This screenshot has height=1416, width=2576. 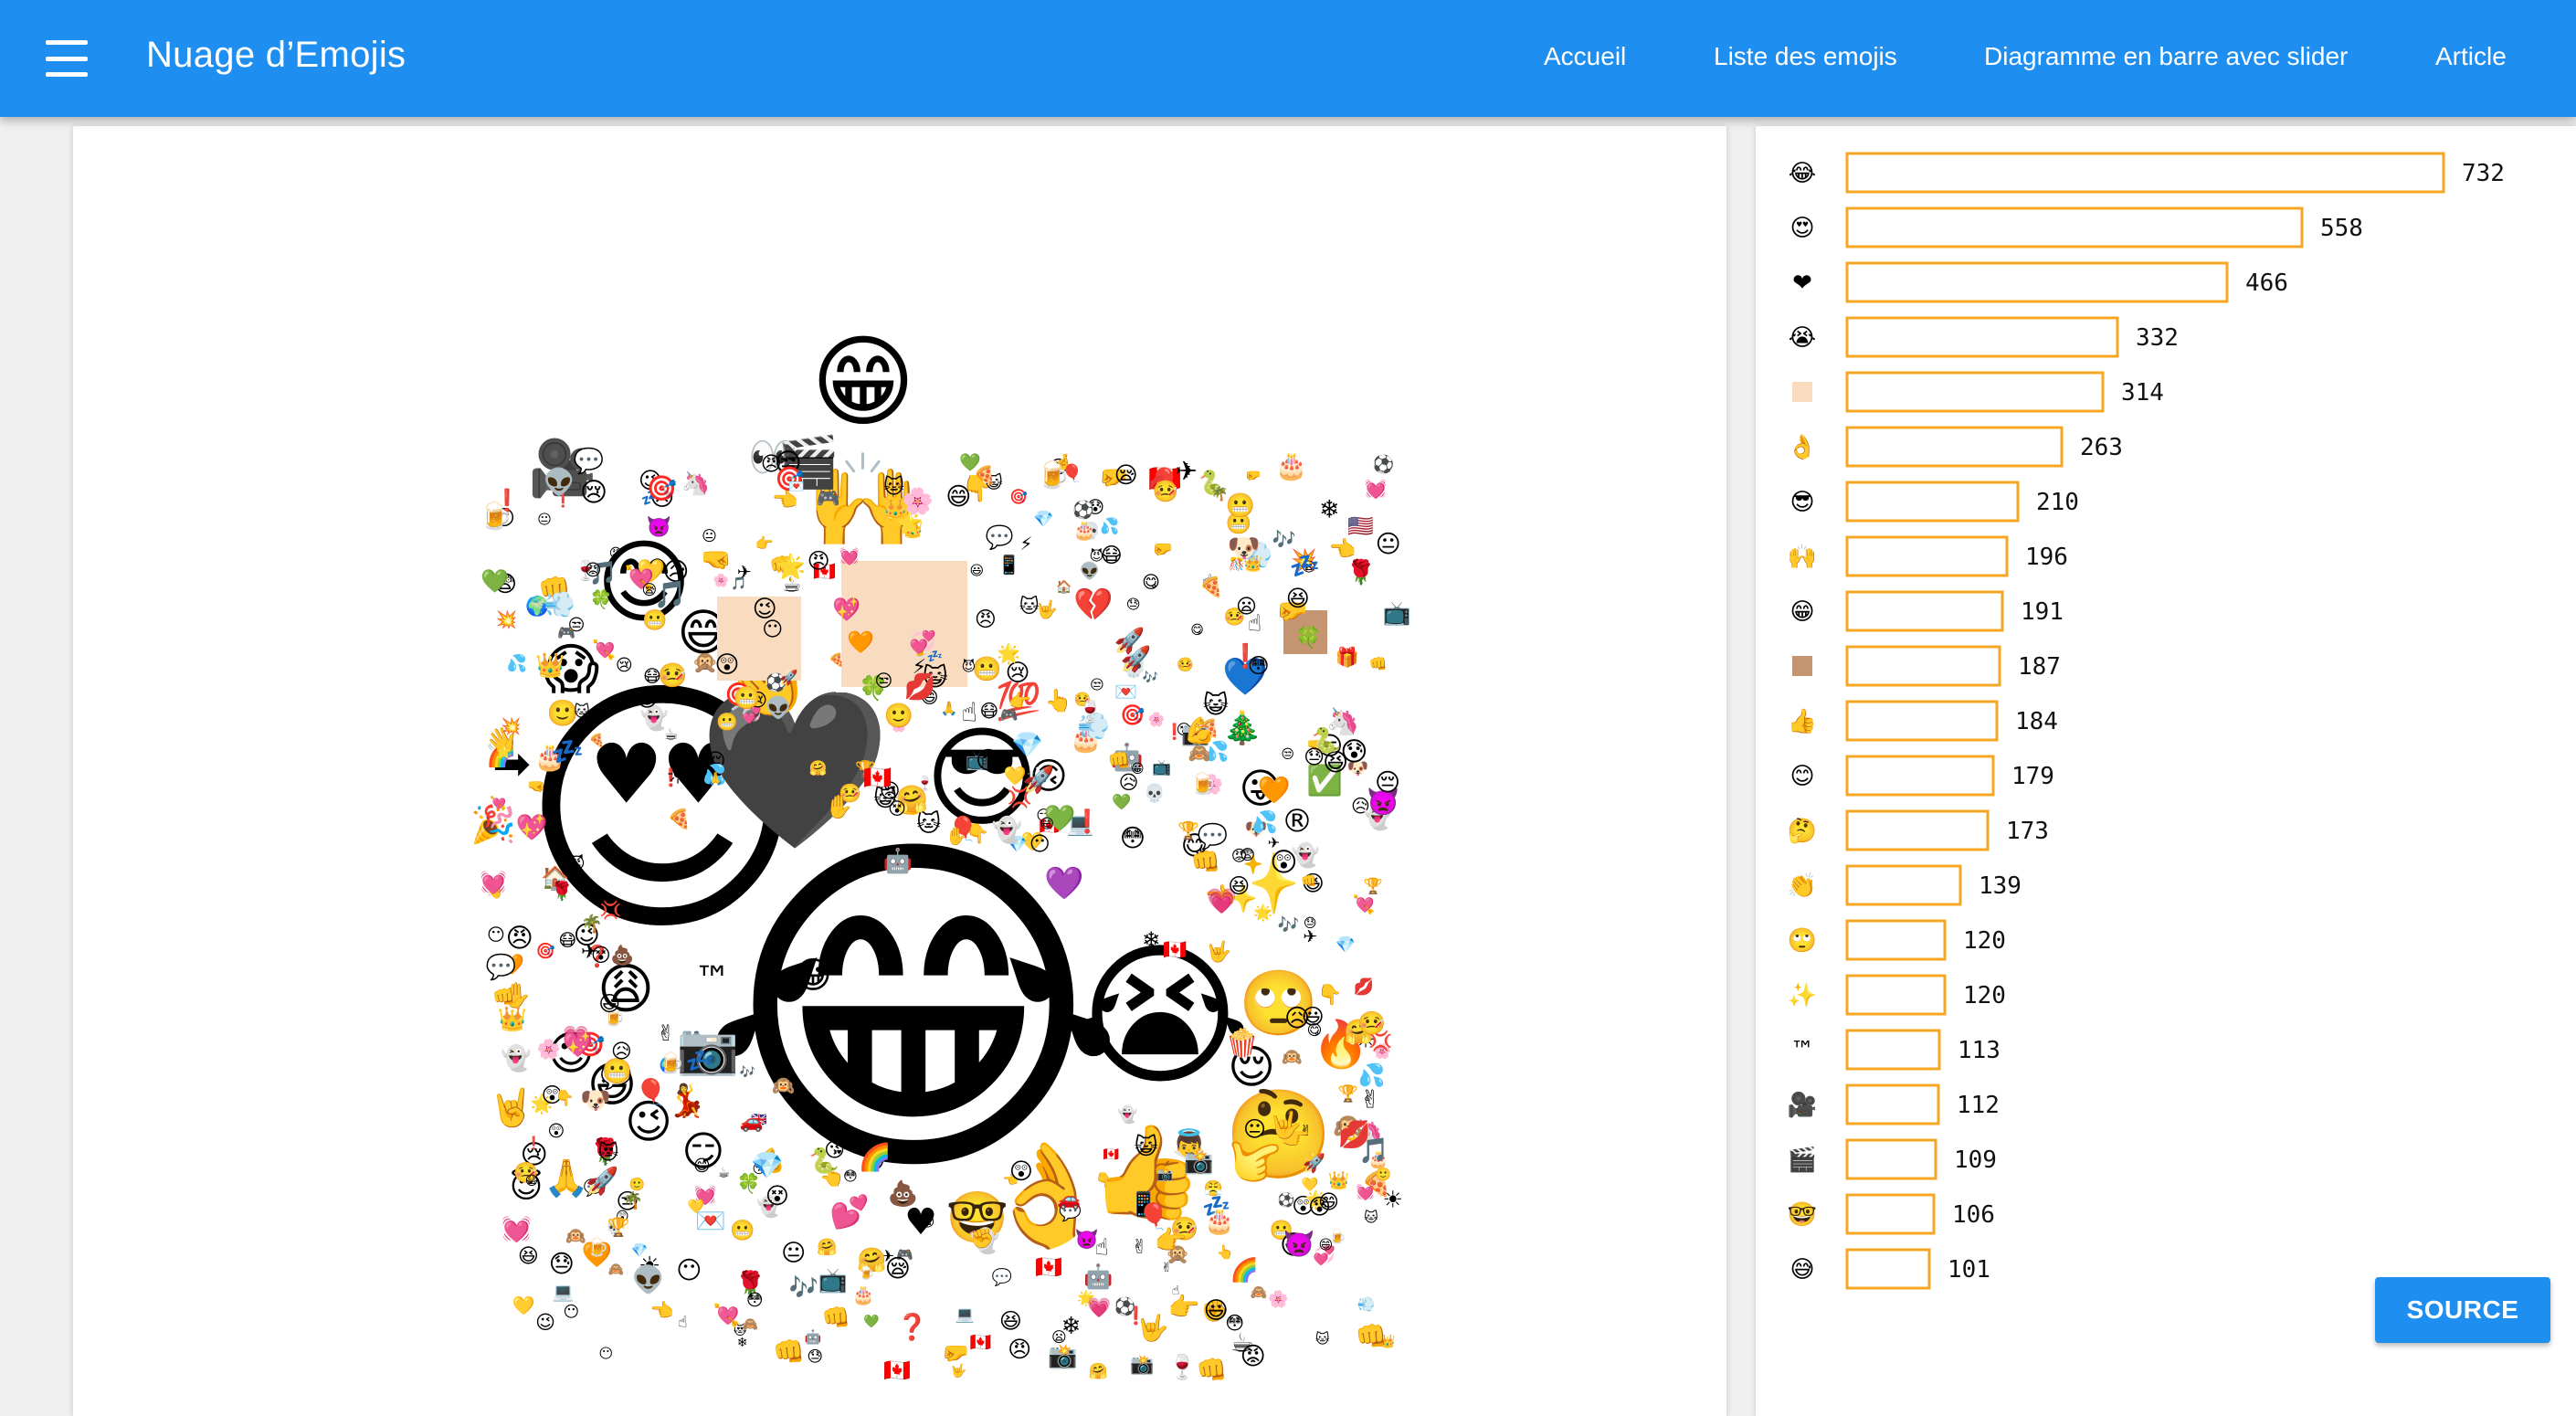 What do you see at coordinates (2471, 57) in the screenshot?
I see `nav-link-article: Article` at bounding box center [2471, 57].